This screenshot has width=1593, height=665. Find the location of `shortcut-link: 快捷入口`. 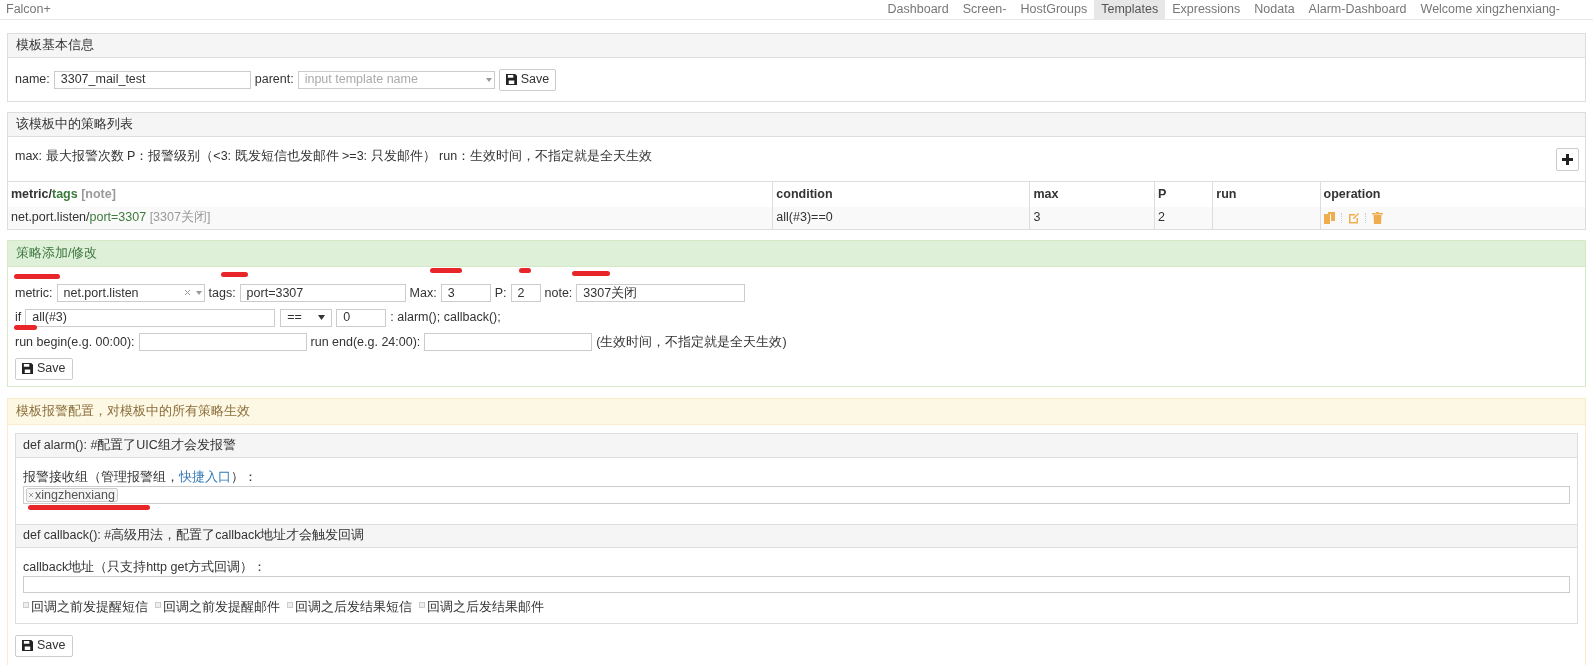

shortcut-link: 快捷入口 is located at coordinates (205, 476).